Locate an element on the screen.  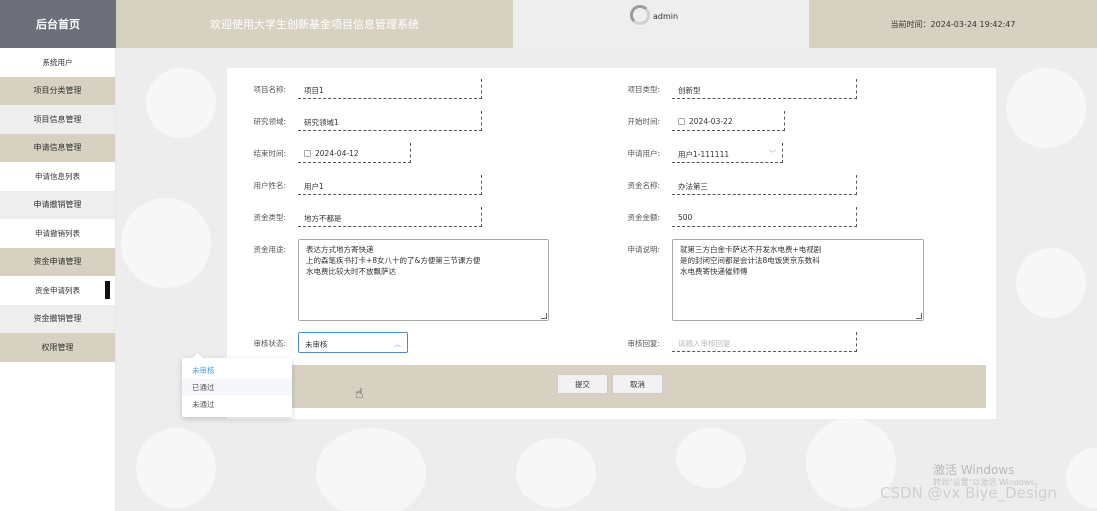
chevron-down-icon: ﹀ is located at coordinates (772, 154).